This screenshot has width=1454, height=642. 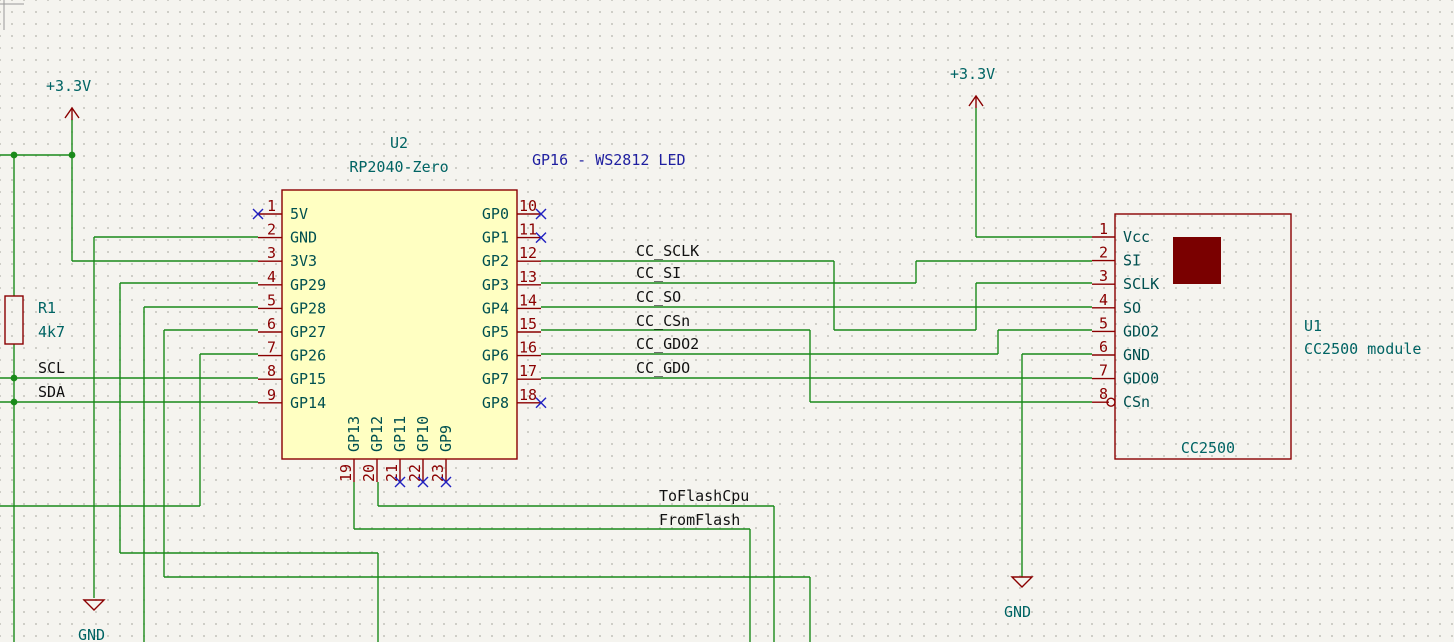 What do you see at coordinates (528, 206) in the screenshot?
I see `pin-number: 10` at bounding box center [528, 206].